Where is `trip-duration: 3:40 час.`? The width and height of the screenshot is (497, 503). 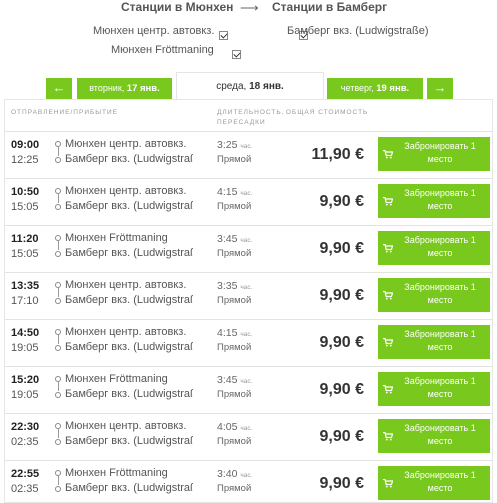
trip-duration: 3:40 час. is located at coordinates (234, 474).